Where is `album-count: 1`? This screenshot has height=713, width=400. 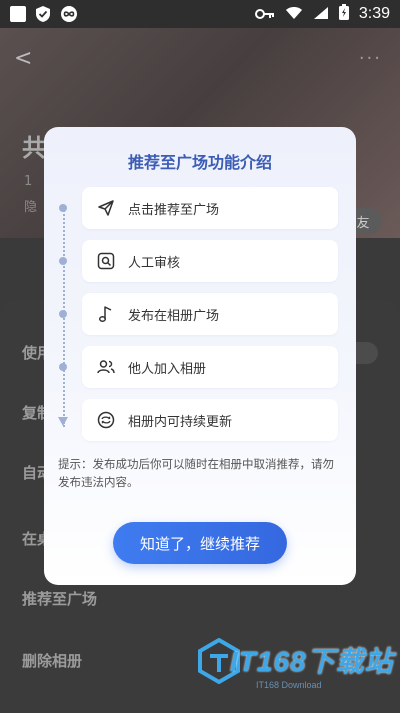
album-count: 1 is located at coordinates (28, 181).